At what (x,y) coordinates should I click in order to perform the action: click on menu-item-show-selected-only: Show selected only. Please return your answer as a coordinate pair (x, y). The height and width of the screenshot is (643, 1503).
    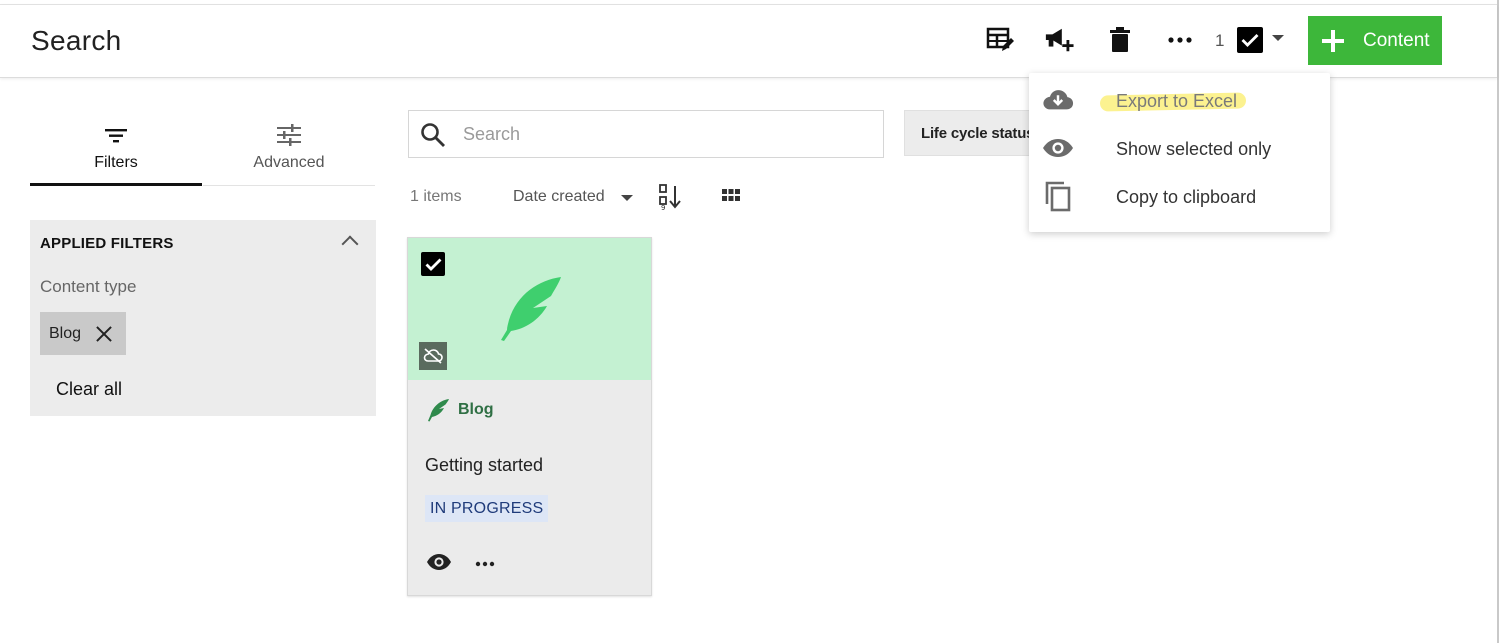
    Looking at the image, I should click on (1179, 148).